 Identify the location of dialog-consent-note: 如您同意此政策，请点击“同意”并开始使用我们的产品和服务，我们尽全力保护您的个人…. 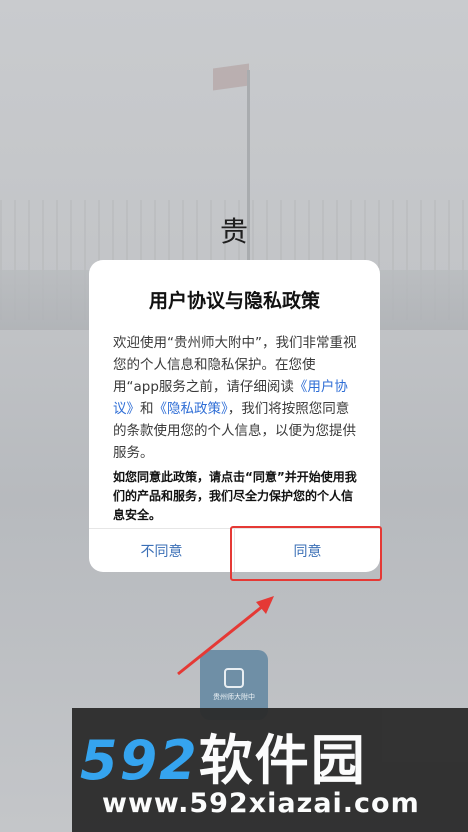
(235, 496).